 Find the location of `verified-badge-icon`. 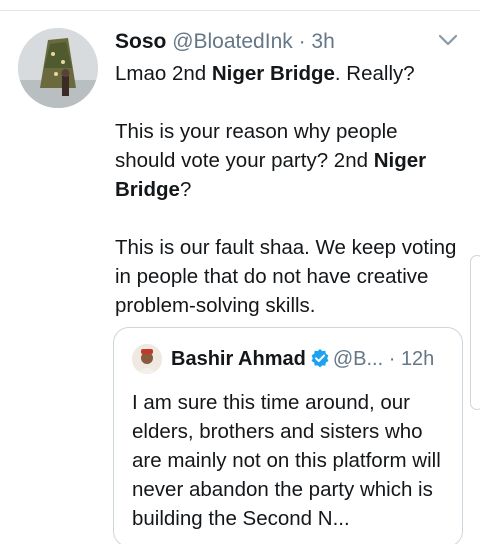

verified-badge-icon is located at coordinates (320, 358).